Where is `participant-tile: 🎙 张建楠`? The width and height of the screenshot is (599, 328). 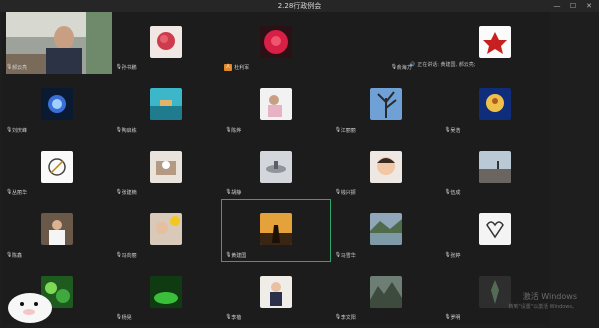 participant-tile: 🎙 张建楠 is located at coordinates (166, 168).